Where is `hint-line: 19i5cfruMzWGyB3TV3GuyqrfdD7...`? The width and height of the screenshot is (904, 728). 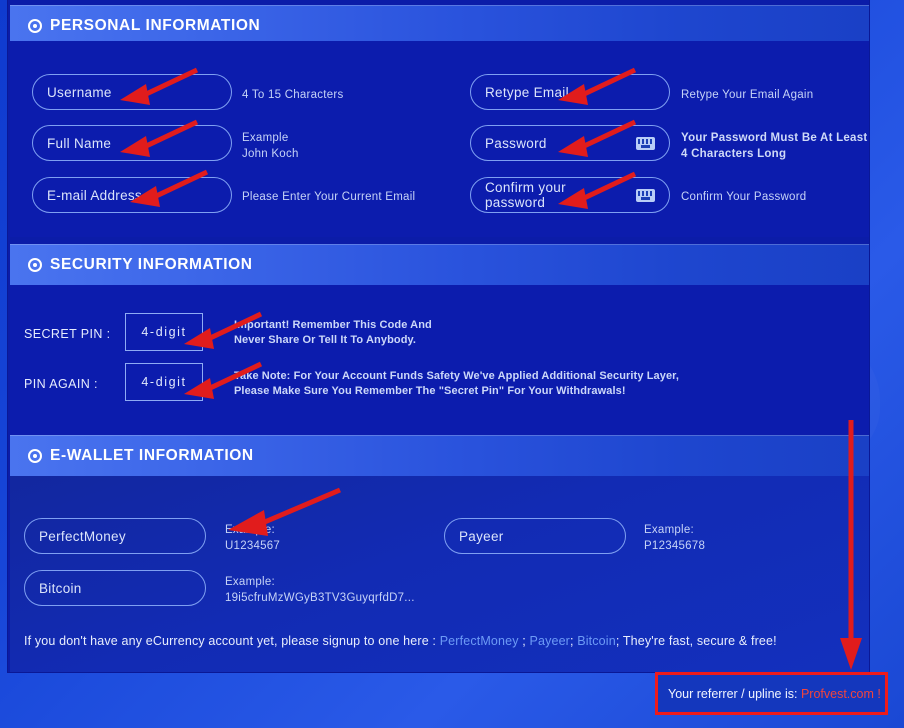
hint-line: 19i5cfruMzWGyB3TV3GuyqrfdD7... is located at coordinates (320, 598).